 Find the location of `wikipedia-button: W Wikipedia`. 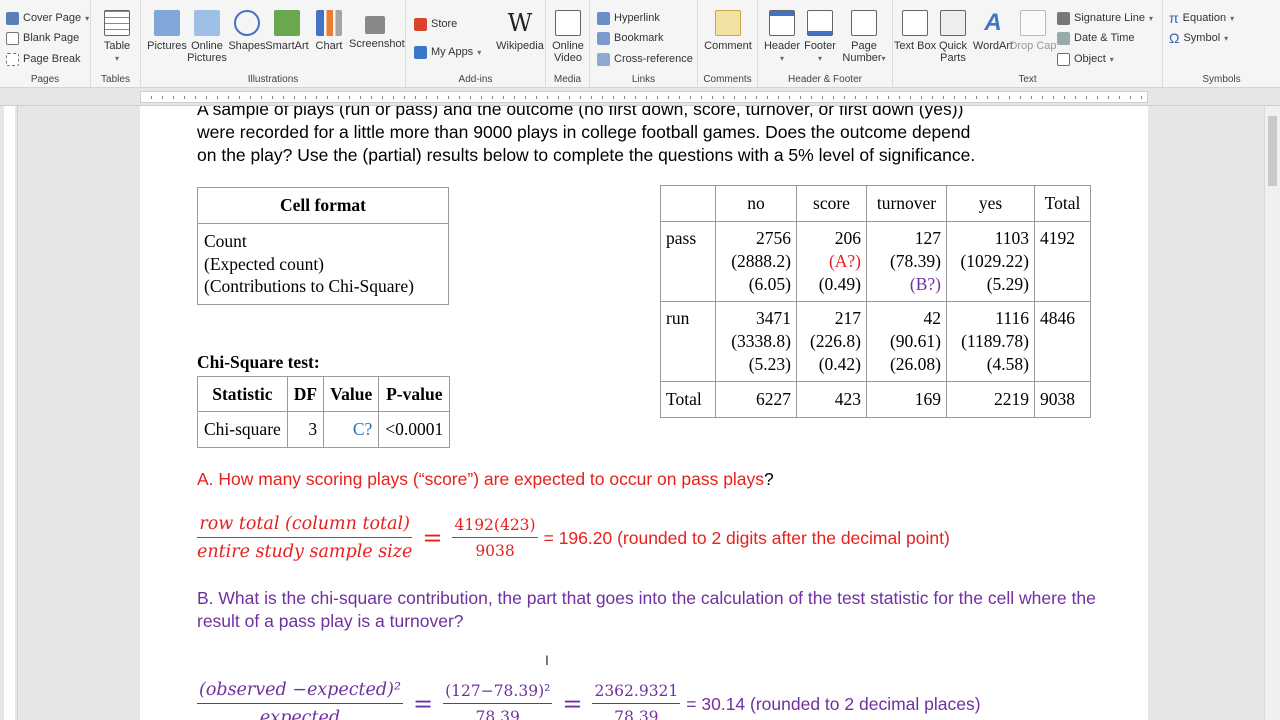

wikipedia-button: W Wikipedia is located at coordinates (520, 39).